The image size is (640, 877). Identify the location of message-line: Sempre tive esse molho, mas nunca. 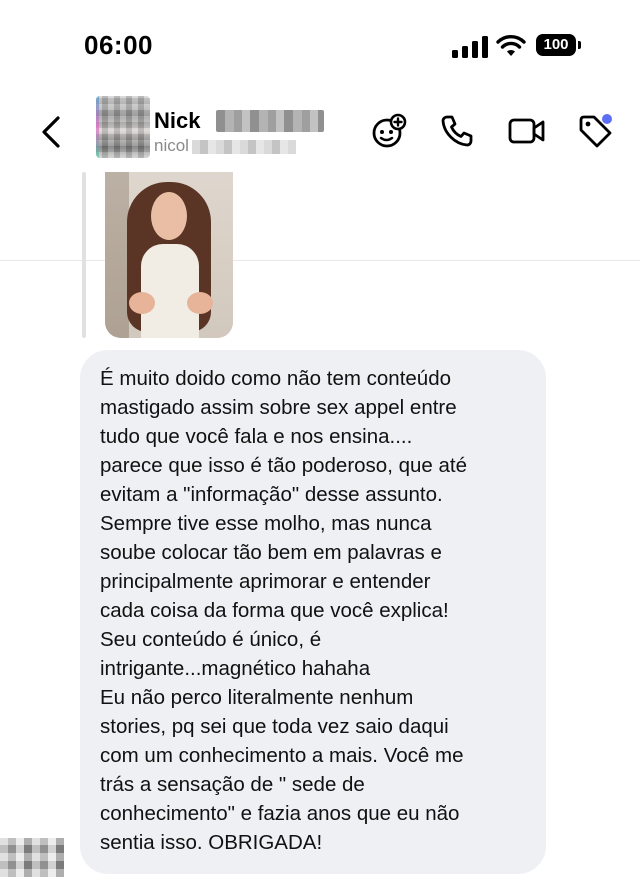
(266, 523).